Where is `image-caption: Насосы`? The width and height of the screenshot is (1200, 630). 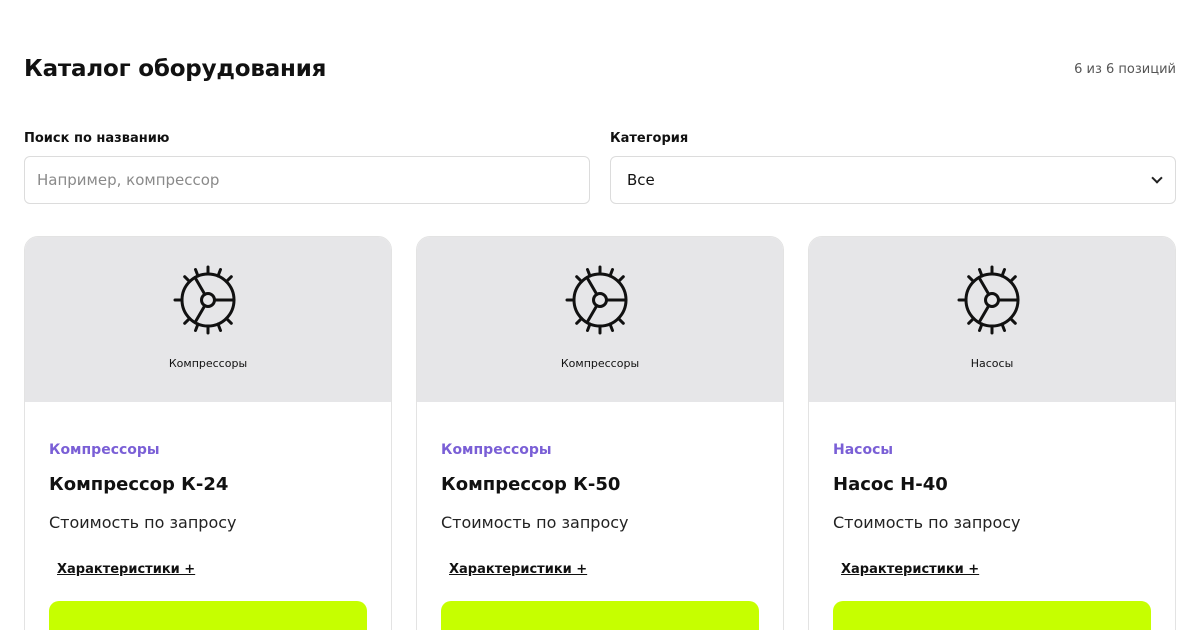
image-caption: Насосы is located at coordinates (992, 363).